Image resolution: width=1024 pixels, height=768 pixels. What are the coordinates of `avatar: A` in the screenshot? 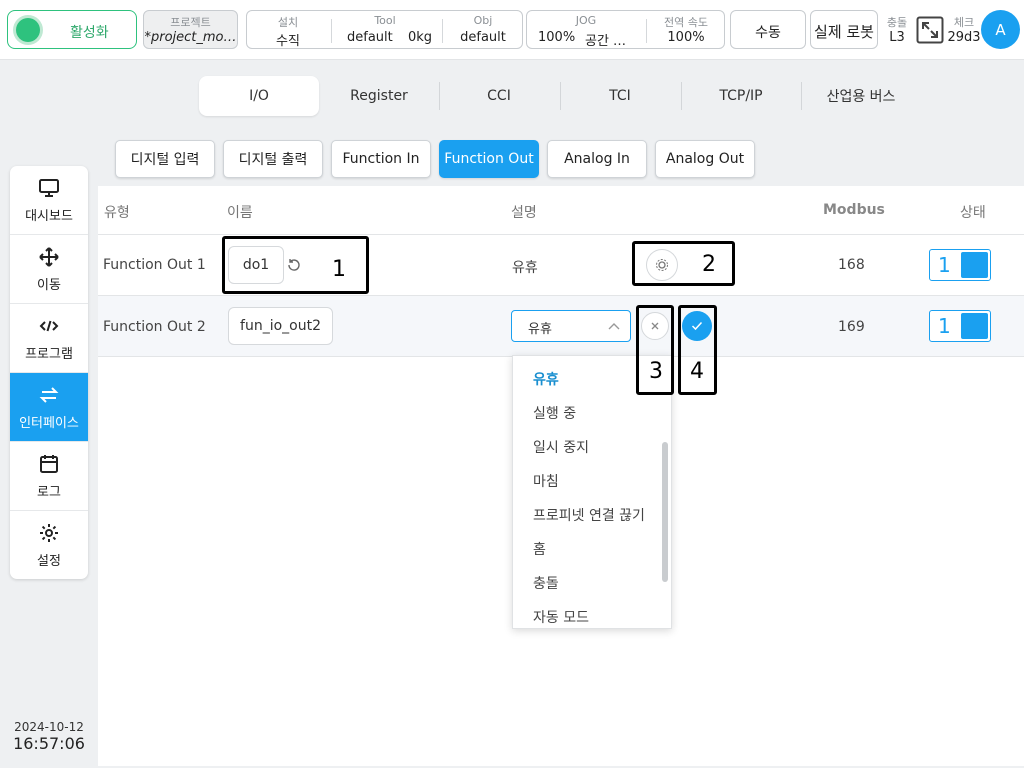 It's located at (1000, 29).